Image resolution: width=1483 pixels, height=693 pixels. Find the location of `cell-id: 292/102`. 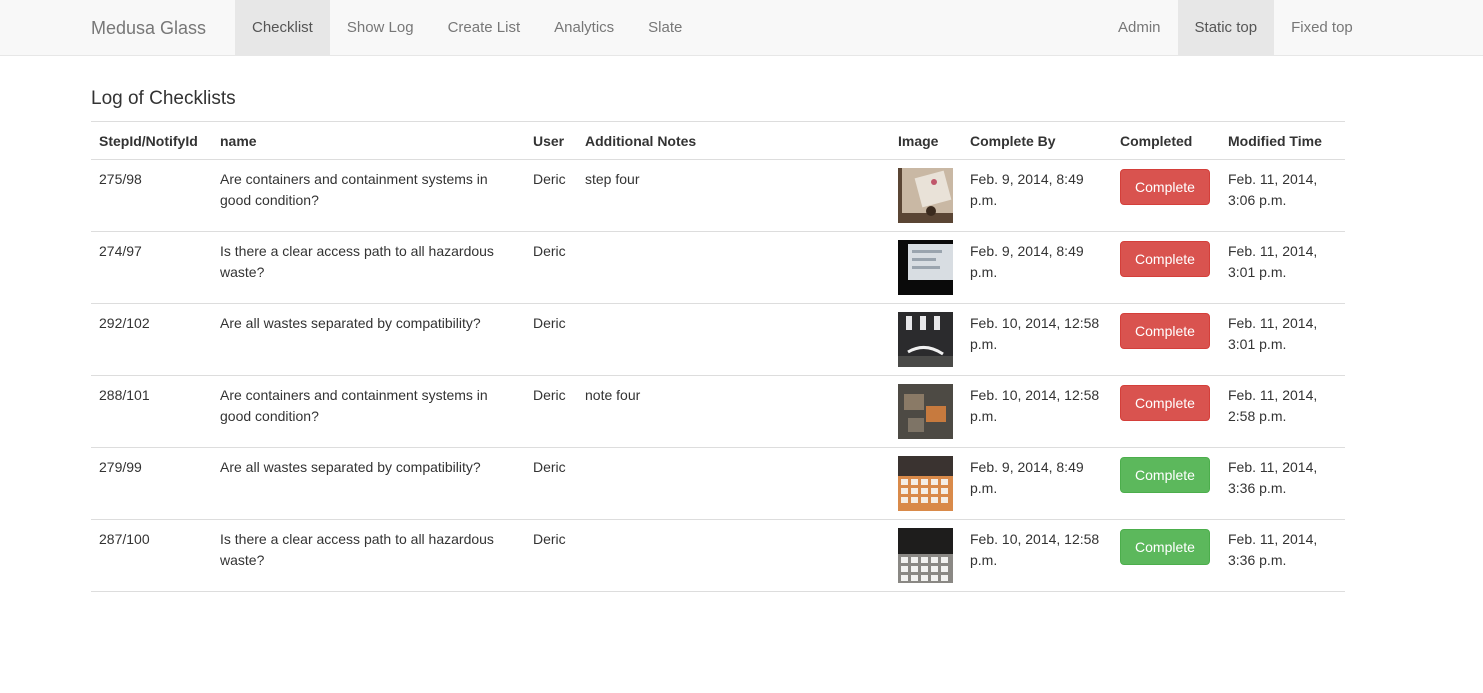

cell-id: 292/102 is located at coordinates (151, 339).